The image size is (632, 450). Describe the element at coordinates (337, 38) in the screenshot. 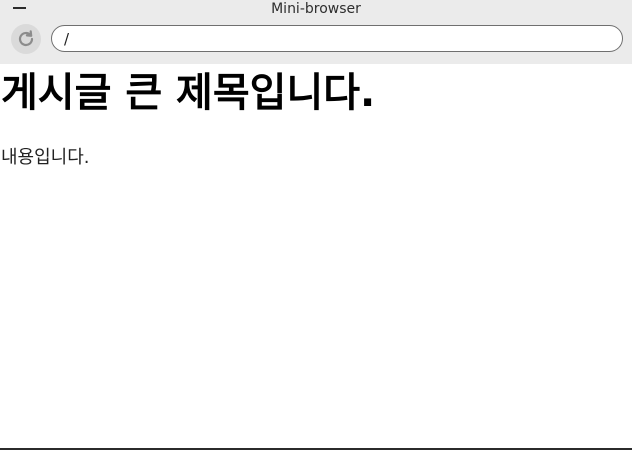

I see `url-input` at that location.